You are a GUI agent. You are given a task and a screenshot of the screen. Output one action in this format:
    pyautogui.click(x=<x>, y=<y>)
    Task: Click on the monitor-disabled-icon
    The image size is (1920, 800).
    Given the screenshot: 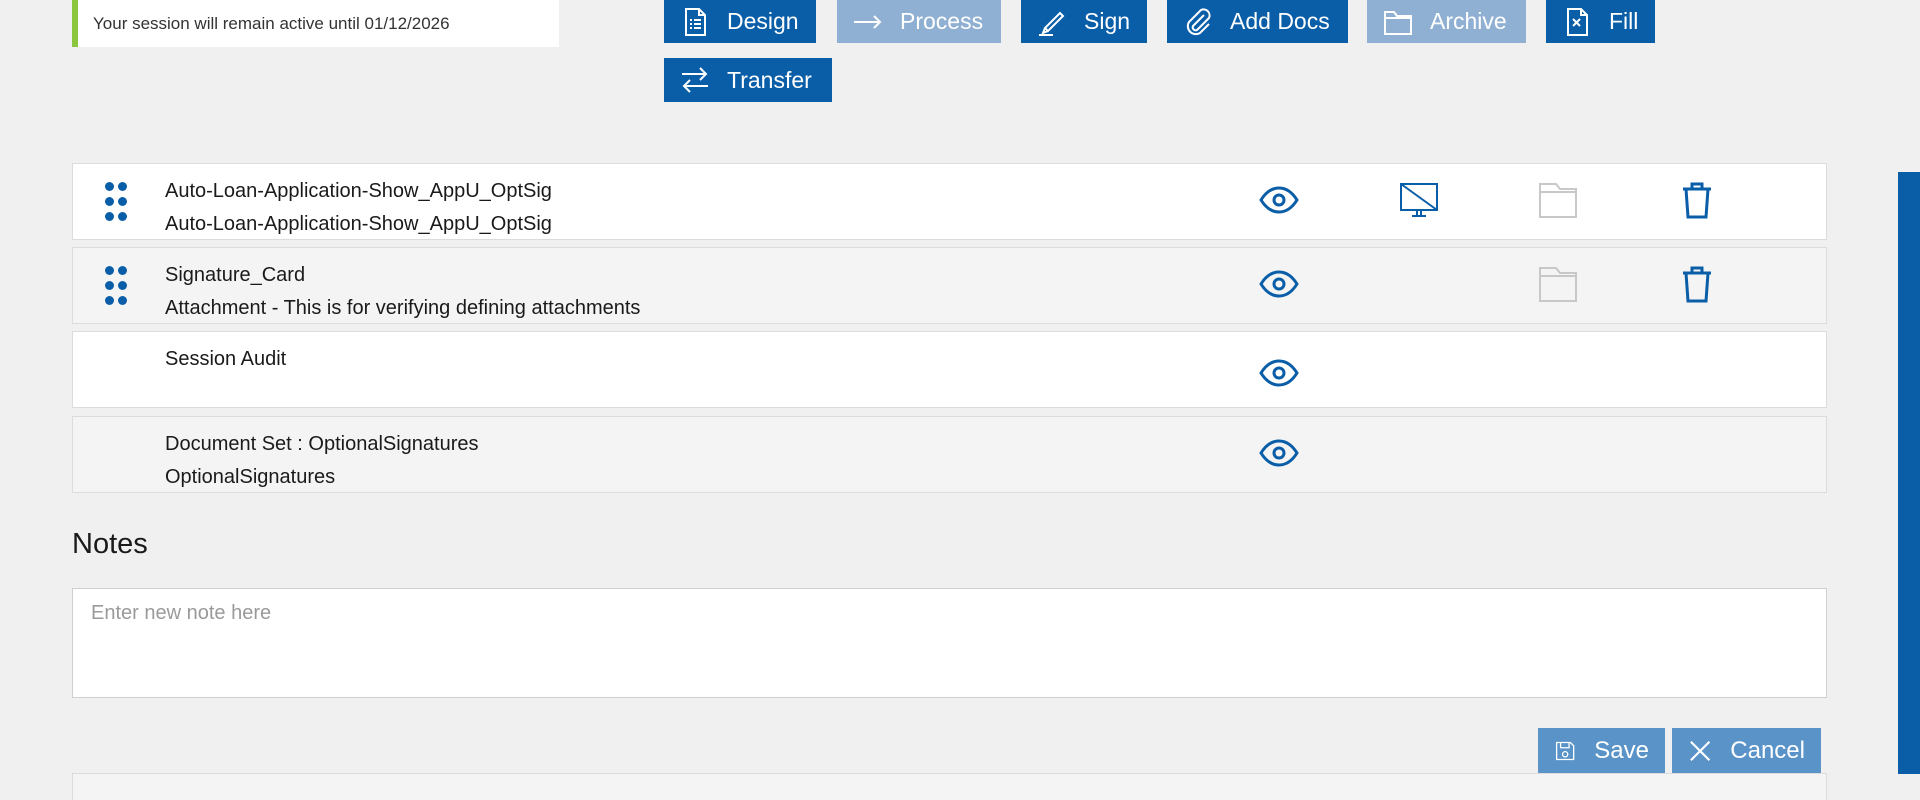 What is the action you would take?
    pyautogui.click(x=1419, y=200)
    